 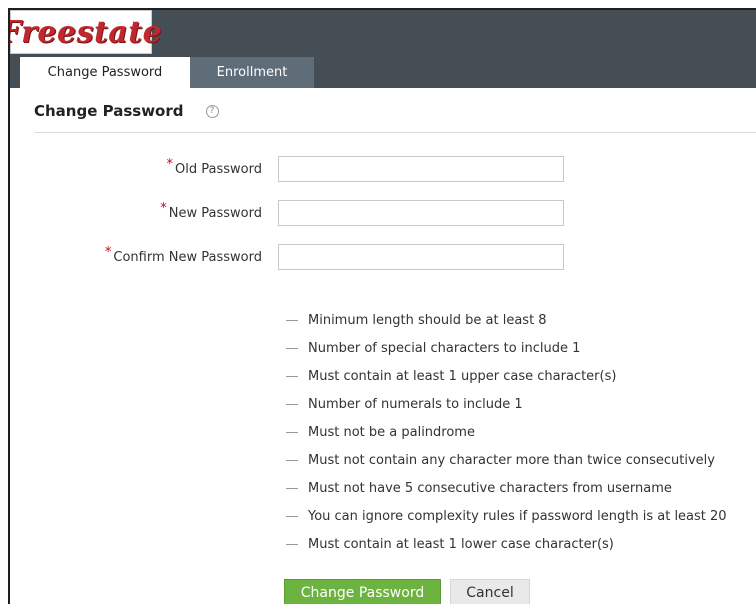 What do you see at coordinates (421, 257) in the screenshot?
I see `confirm-password-input` at bounding box center [421, 257].